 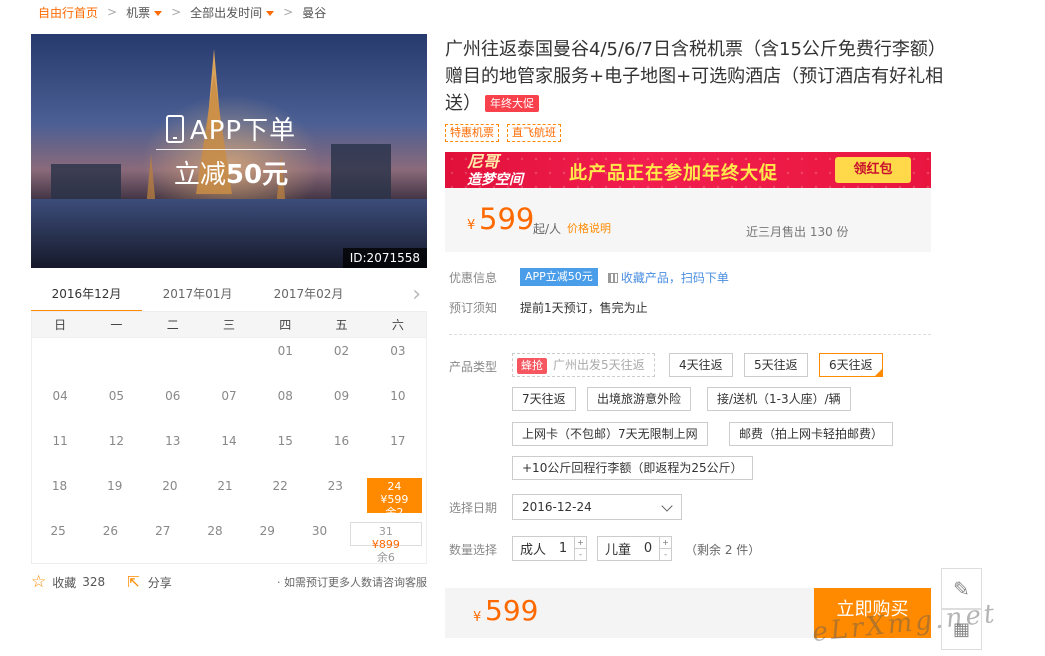 I want to click on option-7-day: 7天往返, so click(x=544, y=399).